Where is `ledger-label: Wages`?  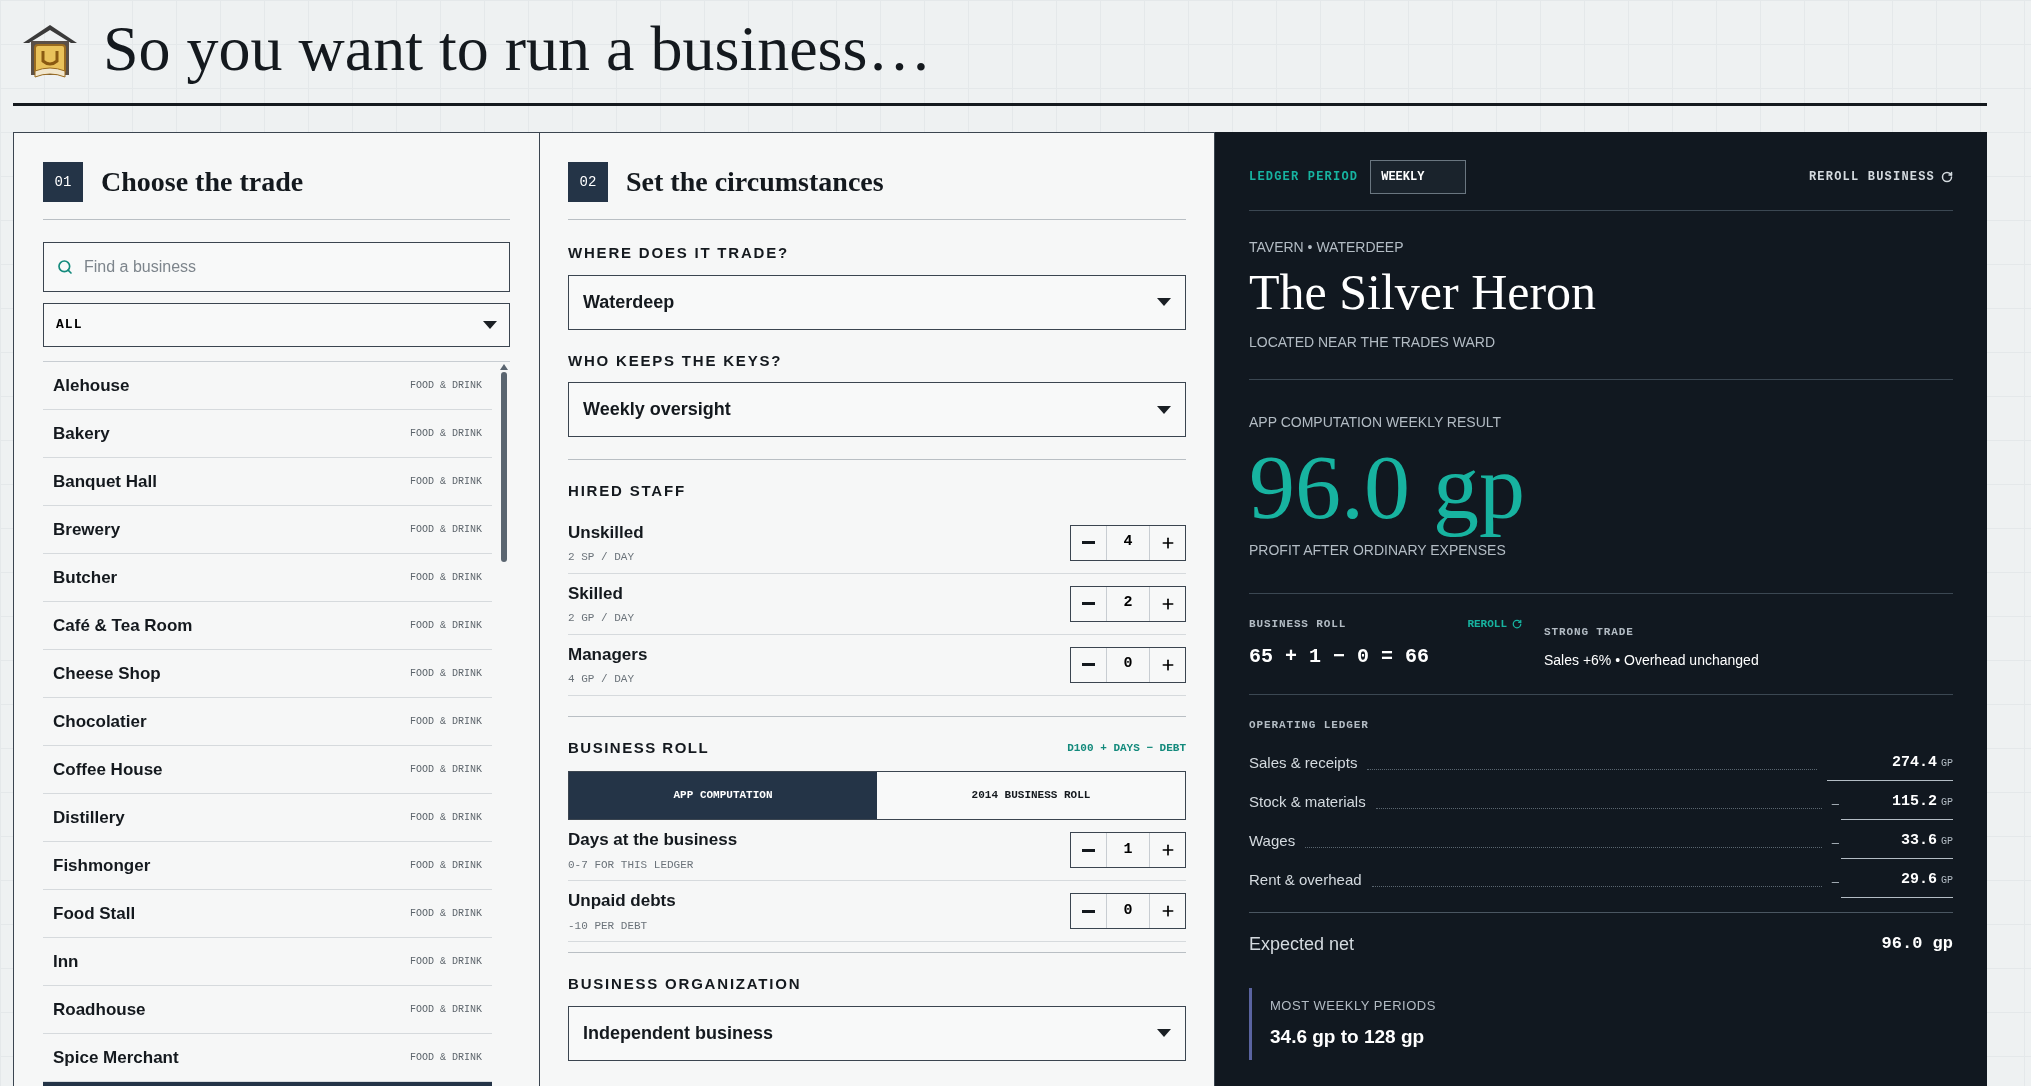 ledger-label: Wages is located at coordinates (1272, 841).